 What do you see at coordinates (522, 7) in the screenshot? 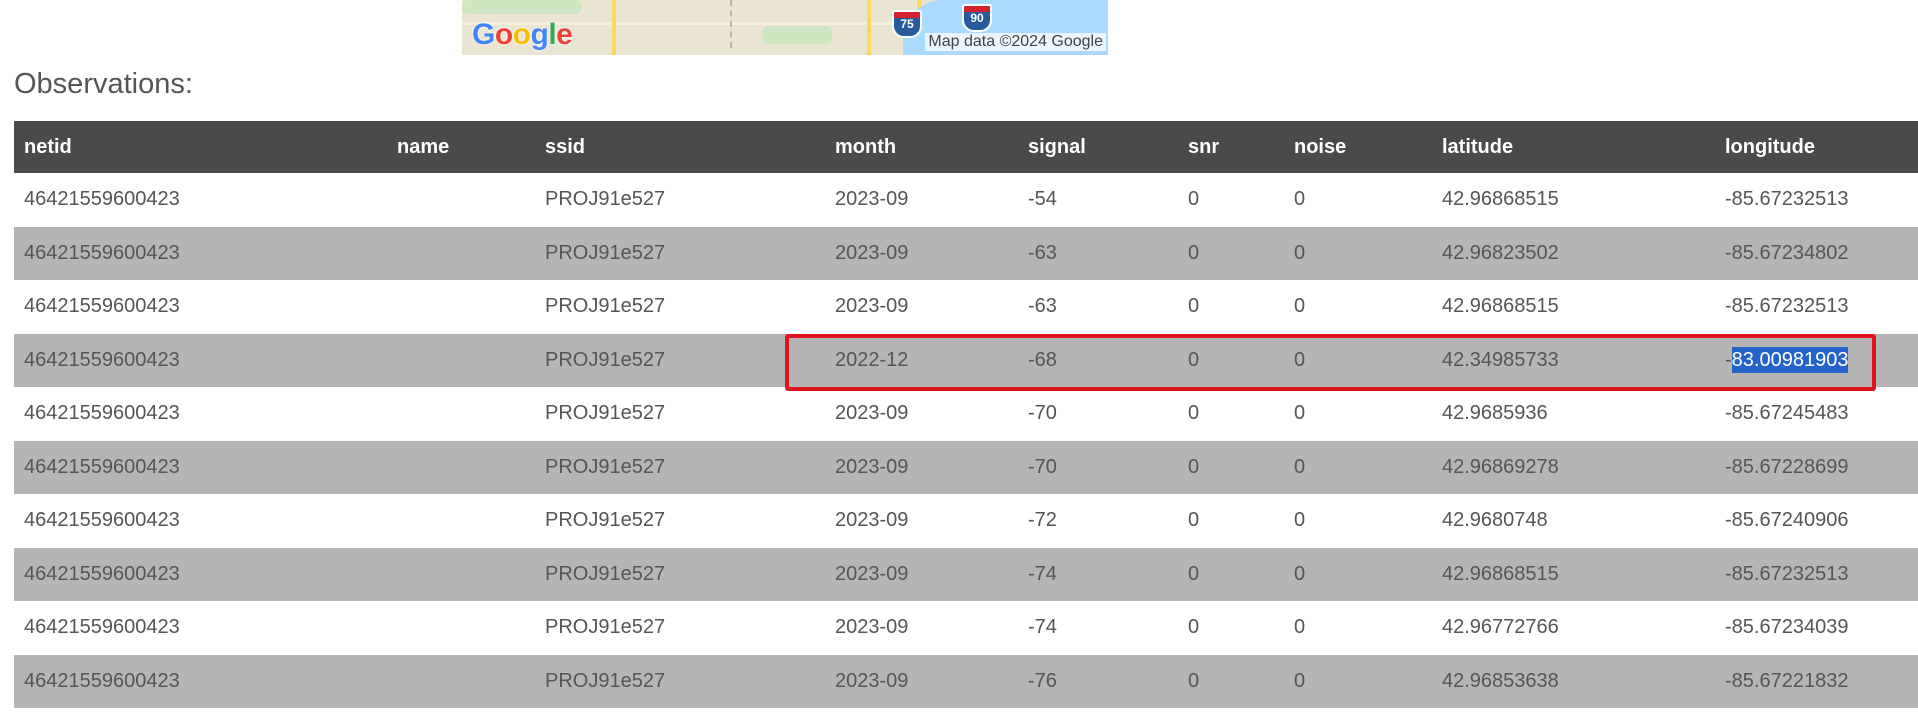
I see `map-park-area` at bounding box center [522, 7].